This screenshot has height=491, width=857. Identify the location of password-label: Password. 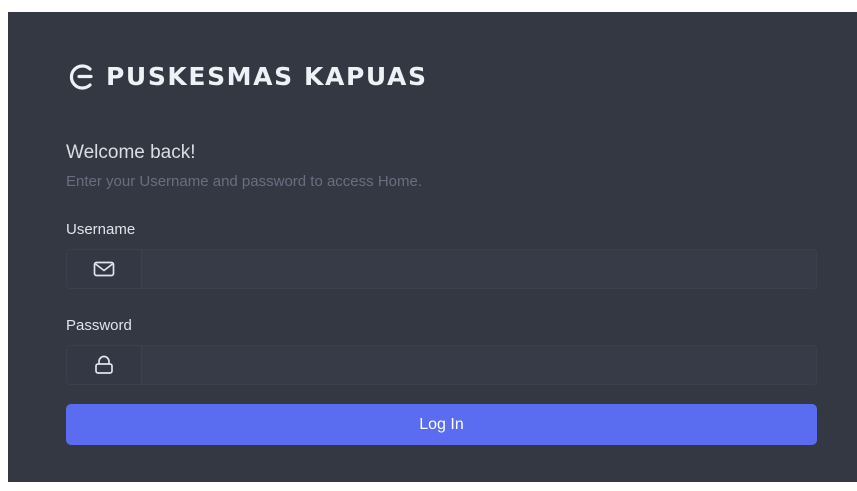
(99, 325).